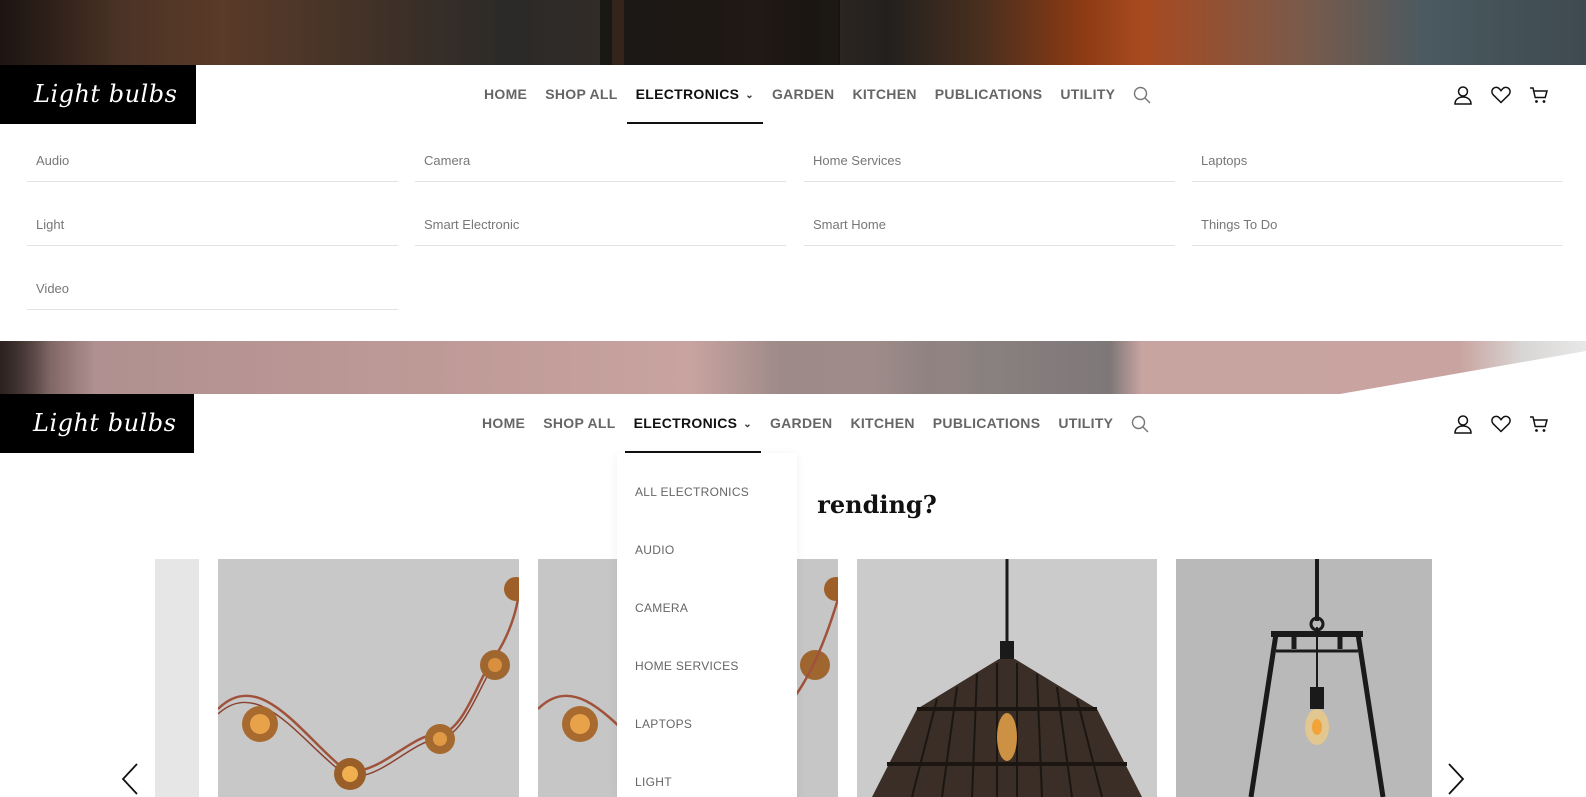  I want to click on chevron-right-icon, so click(1456, 779).